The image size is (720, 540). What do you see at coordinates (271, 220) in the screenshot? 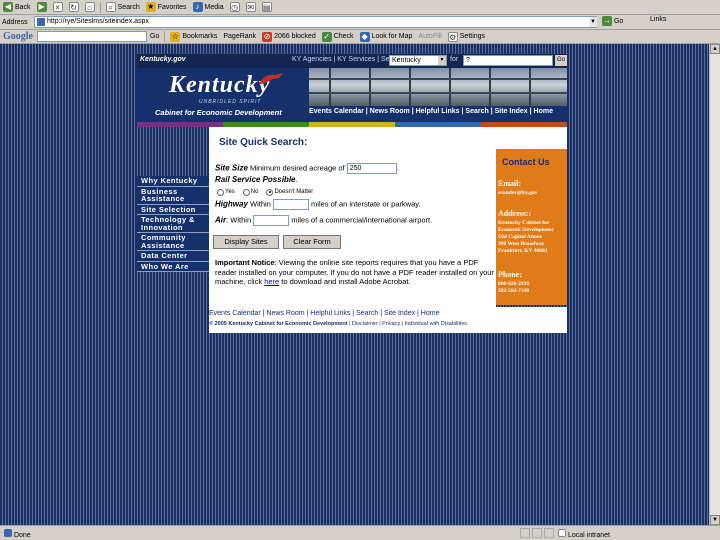
I see `air-miles-input` at bounding box center [271, 220].